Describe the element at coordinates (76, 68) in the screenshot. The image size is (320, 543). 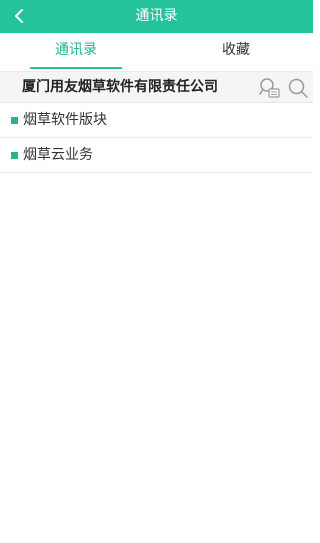
I see `active-tab-indicator` at that location.